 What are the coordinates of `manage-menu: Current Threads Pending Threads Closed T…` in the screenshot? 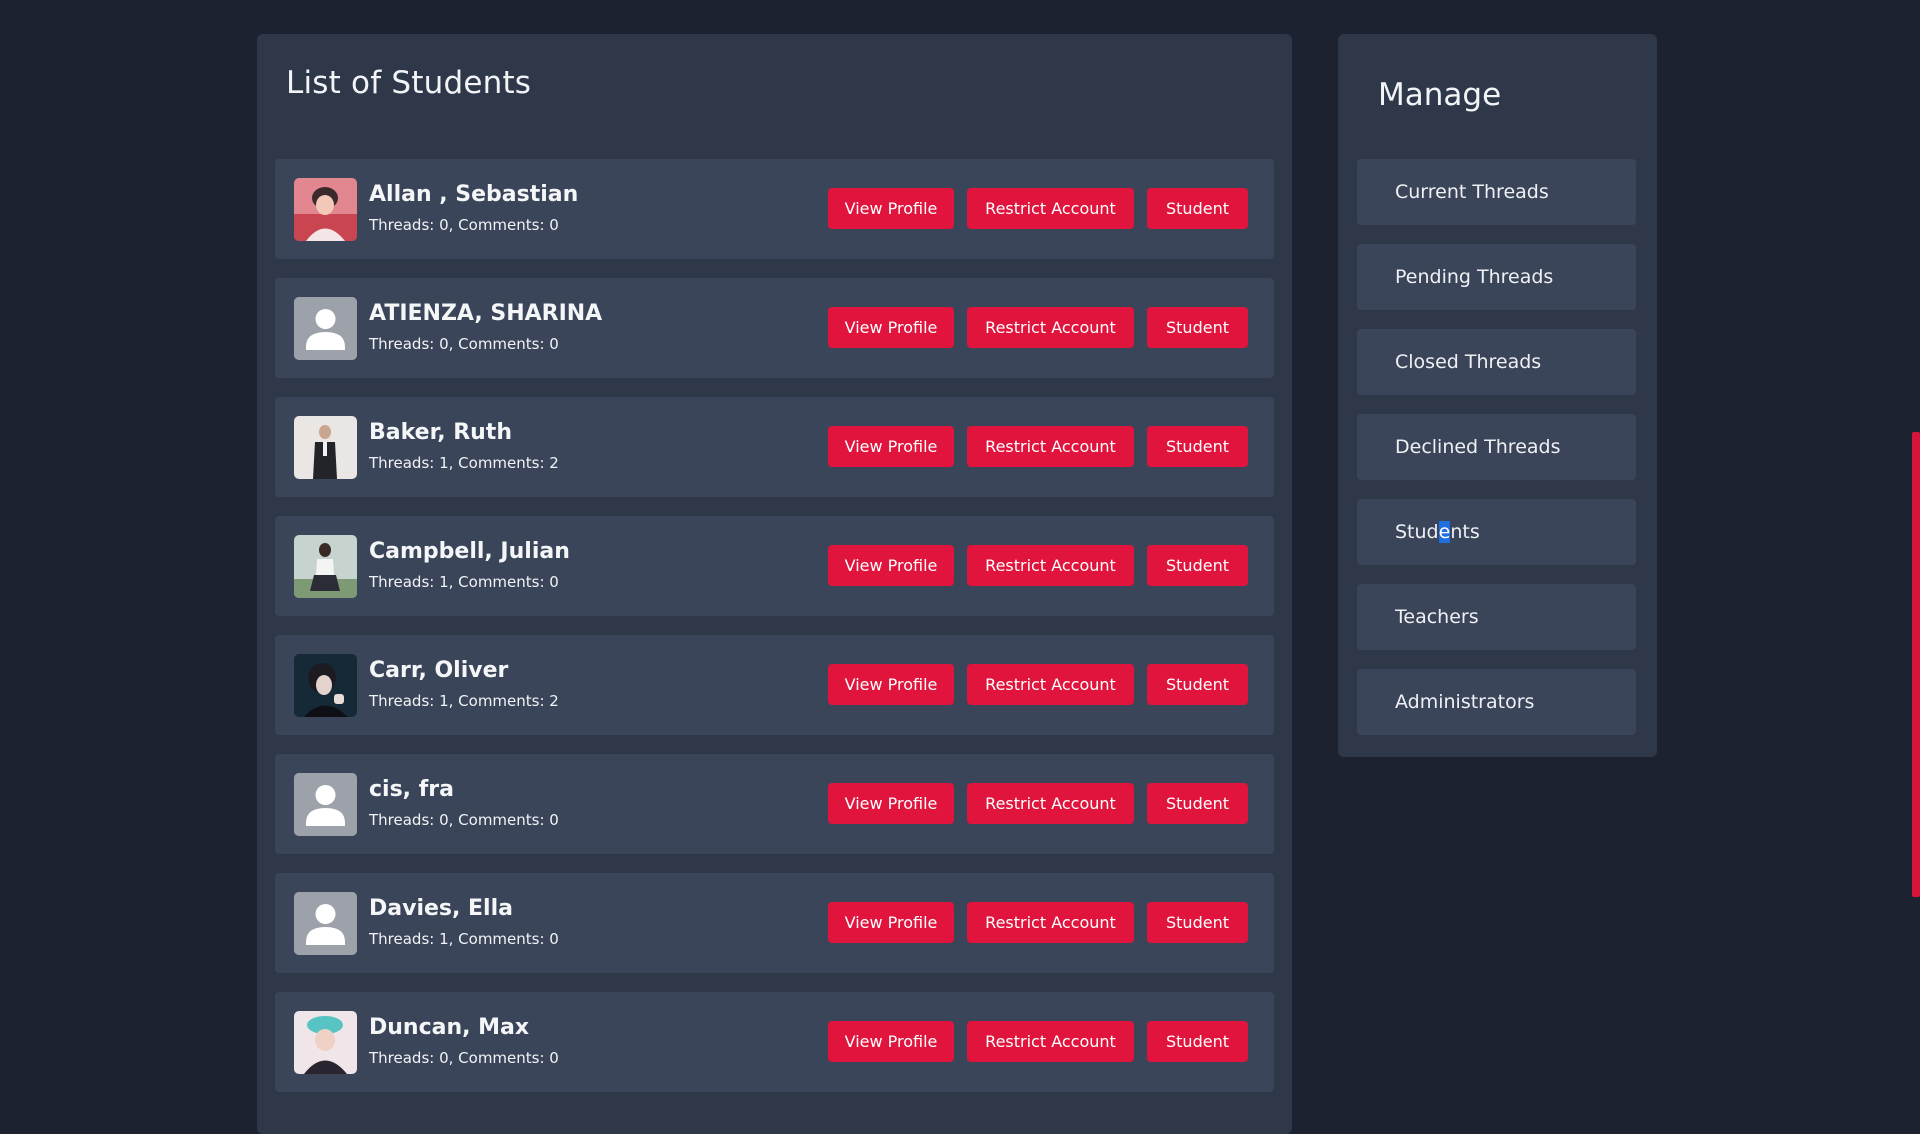 It's located at (1496, 456).